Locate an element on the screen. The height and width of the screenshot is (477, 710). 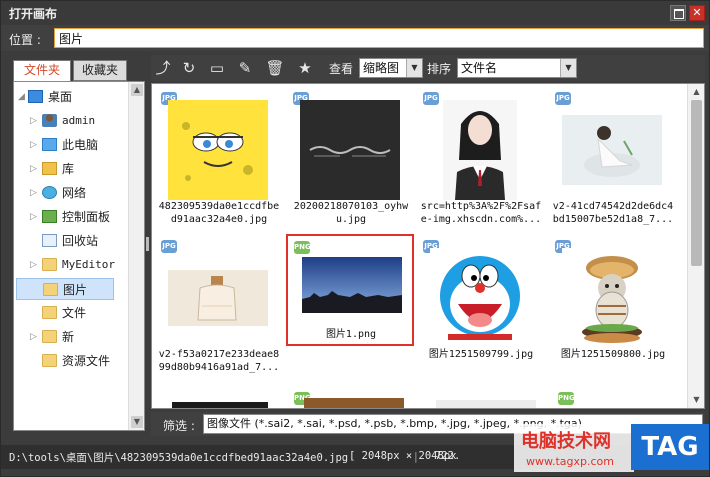
sort-select: 文件名 ▼ is located at coordinates (517, 68).